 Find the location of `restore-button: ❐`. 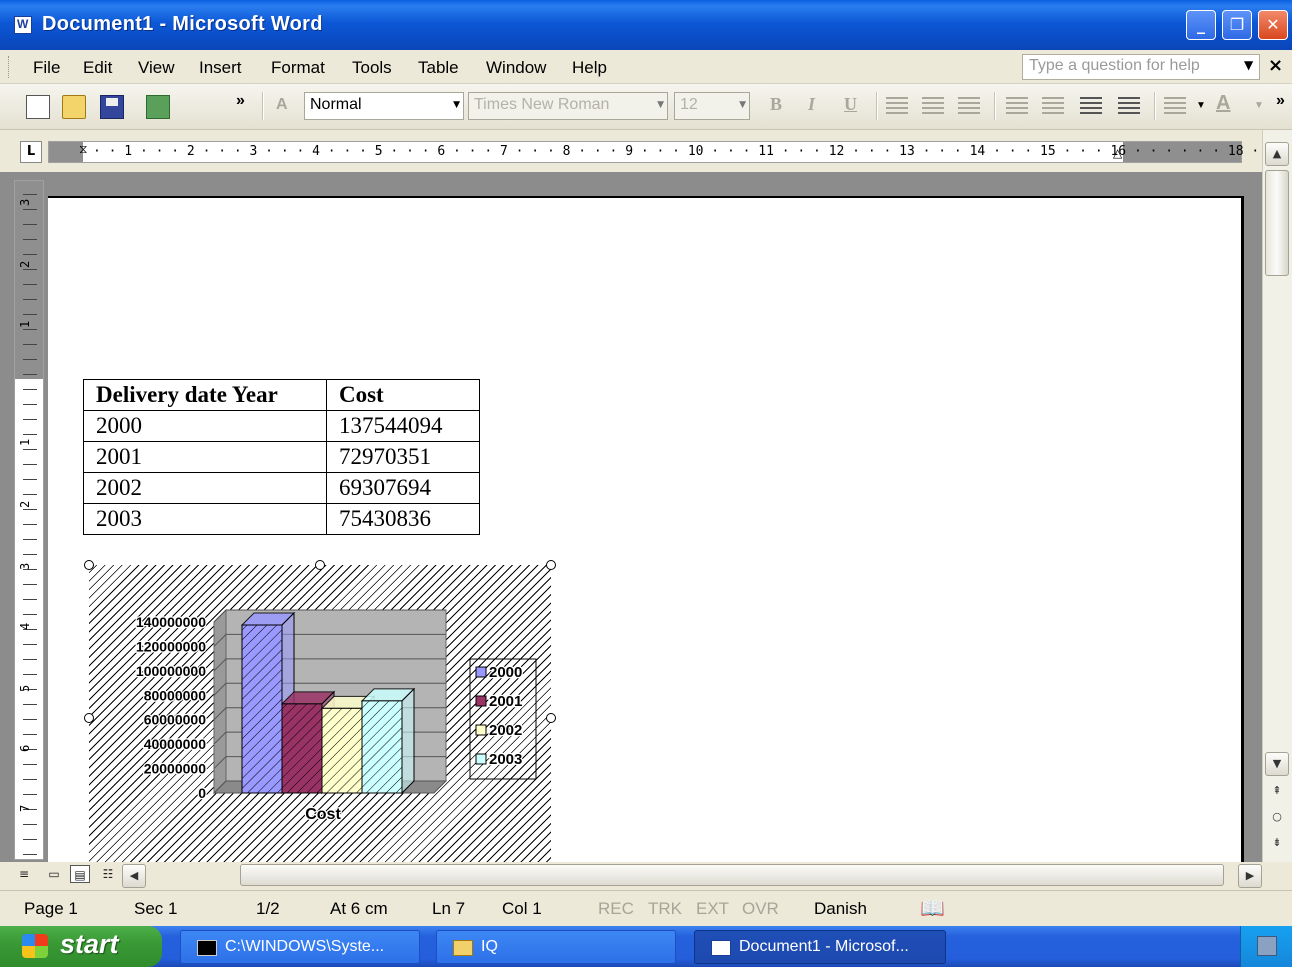

restore-button: ❐ is located at coordinates (1237, 25).